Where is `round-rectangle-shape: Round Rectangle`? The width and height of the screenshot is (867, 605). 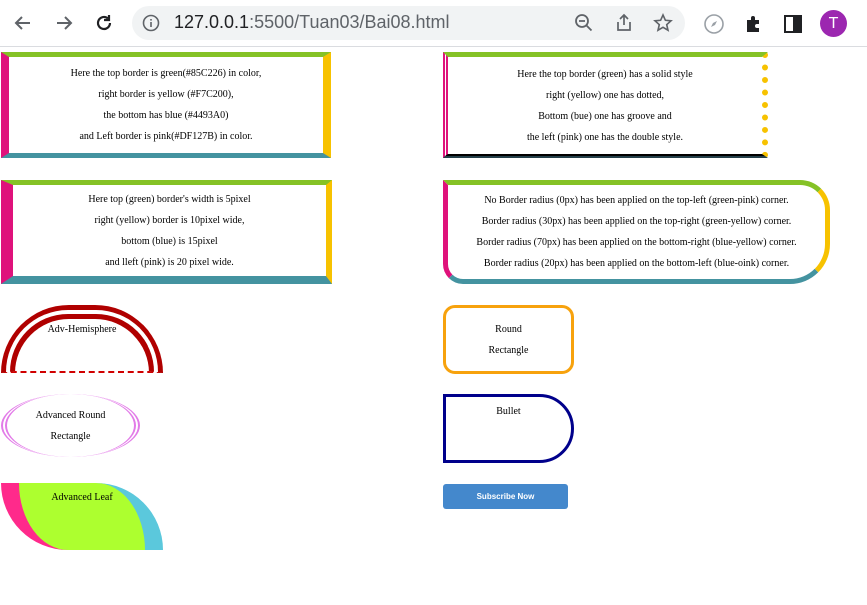
round-rectangle-shape: Round Rectangle is located at coordinates (508, 339).